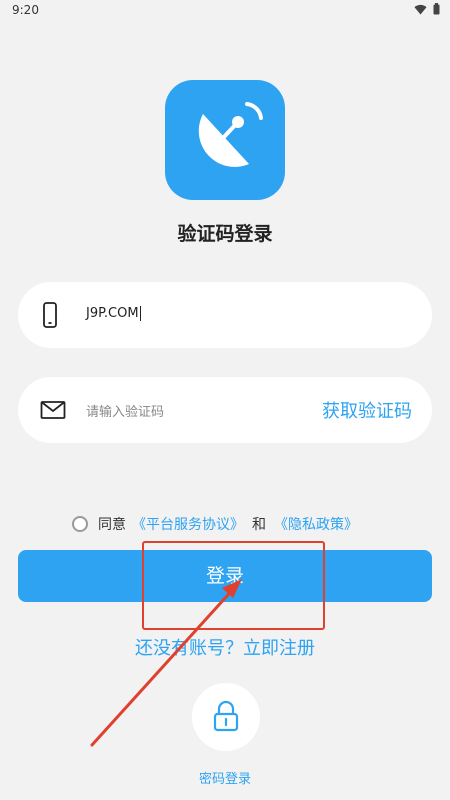  I want to click on agreement-prefix: 同意, so click(112, 525).